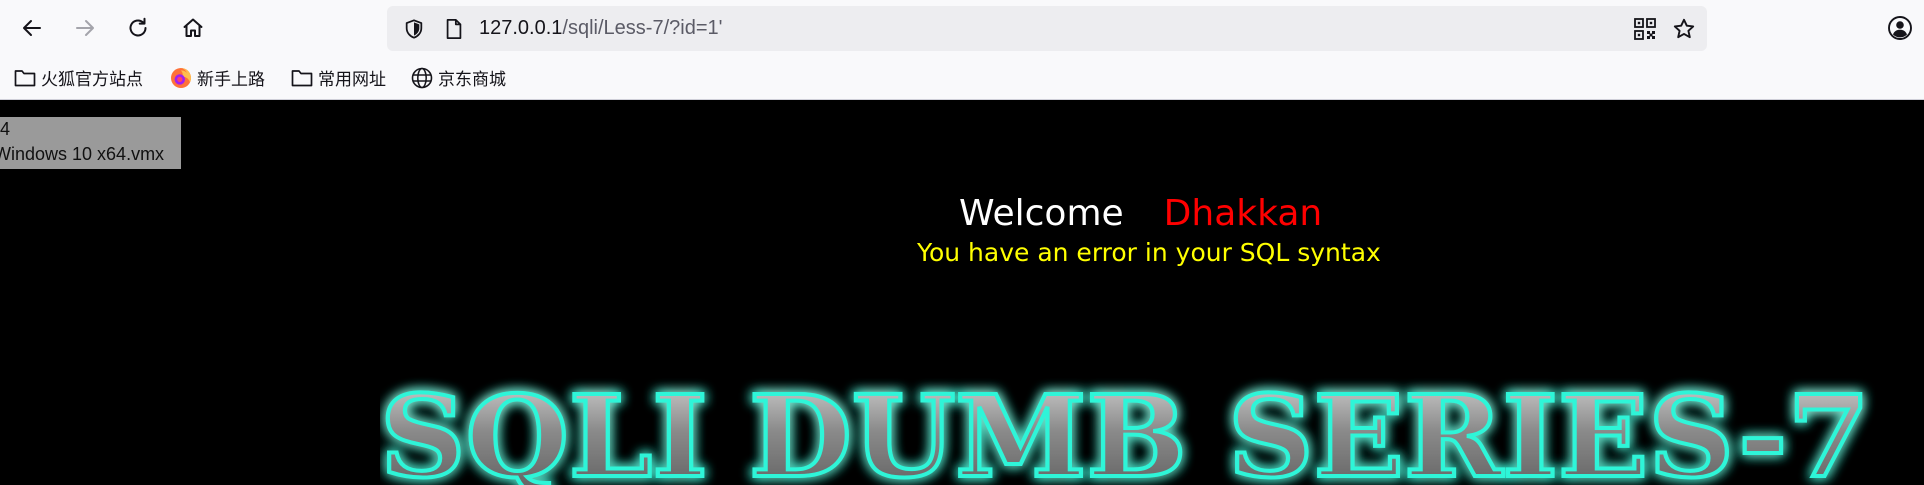 The image size is (1924, 485). I want to click on welcome-text: Welcome, so click(1041, 213).